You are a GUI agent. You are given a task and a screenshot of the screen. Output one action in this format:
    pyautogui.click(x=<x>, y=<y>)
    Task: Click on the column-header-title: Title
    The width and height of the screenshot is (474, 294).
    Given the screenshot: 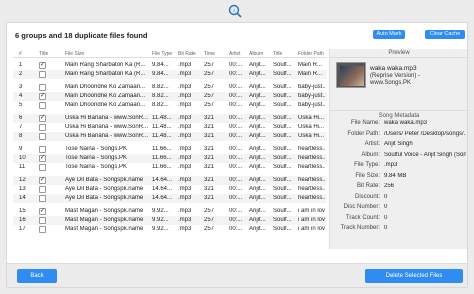 What is the action you would take?
    pyautogui.click(x=51, y=54)
    